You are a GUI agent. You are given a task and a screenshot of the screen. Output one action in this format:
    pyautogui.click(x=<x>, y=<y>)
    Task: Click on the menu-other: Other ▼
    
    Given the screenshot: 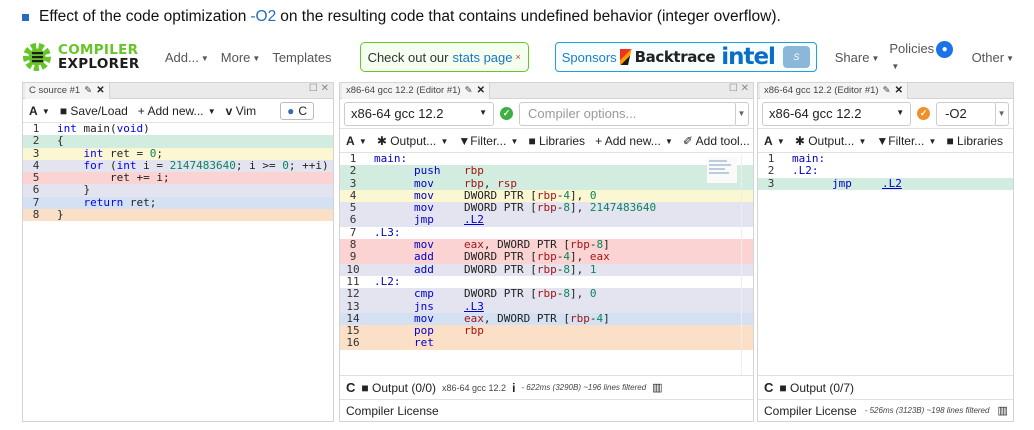 What is the action you would take?
    pyautogui.click(x=993, y=57)
    